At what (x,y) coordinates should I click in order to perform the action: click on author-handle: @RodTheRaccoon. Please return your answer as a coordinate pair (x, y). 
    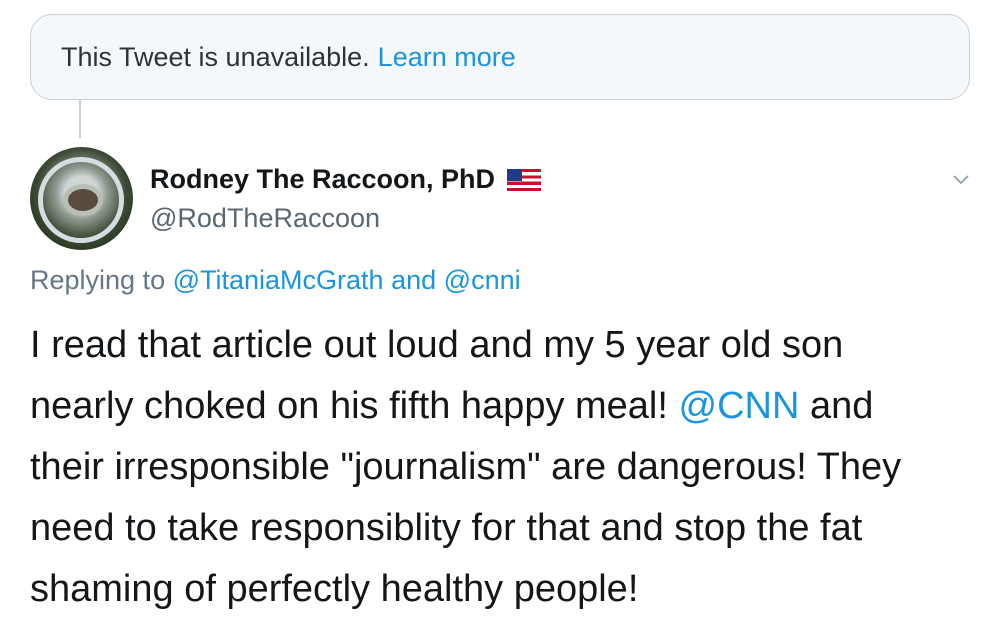
    Looking at the image, I should click on (265, 218).